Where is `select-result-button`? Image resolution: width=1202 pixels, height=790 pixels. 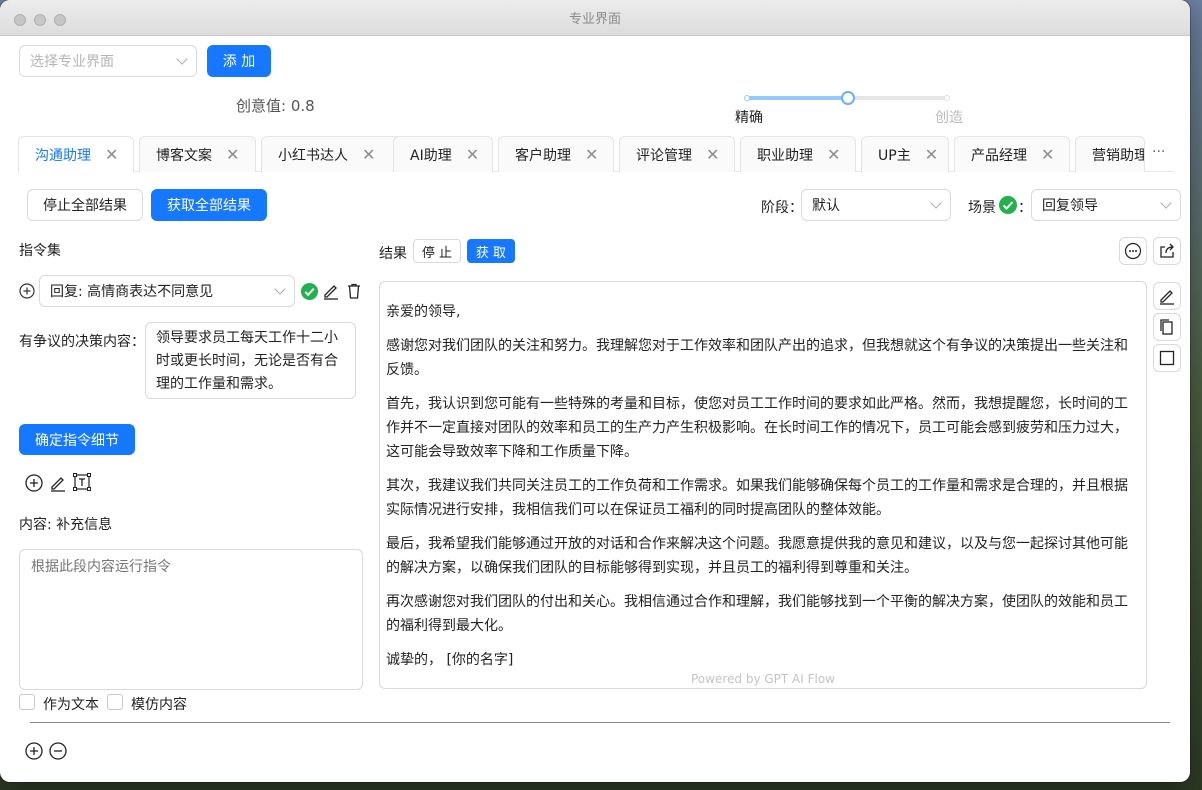
select-result-button is located at coordinates (1167, 358).